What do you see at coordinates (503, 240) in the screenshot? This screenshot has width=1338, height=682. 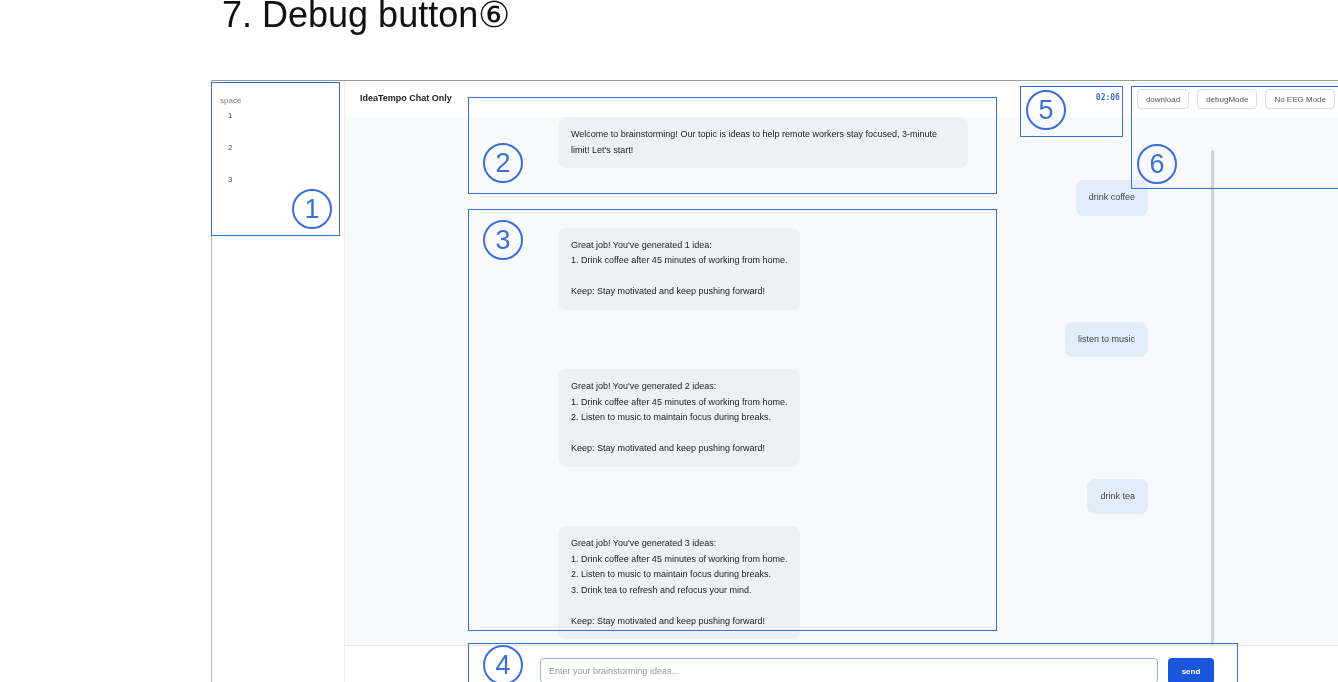 I see `annotation-number: 3` at bounding box center [503, 240].